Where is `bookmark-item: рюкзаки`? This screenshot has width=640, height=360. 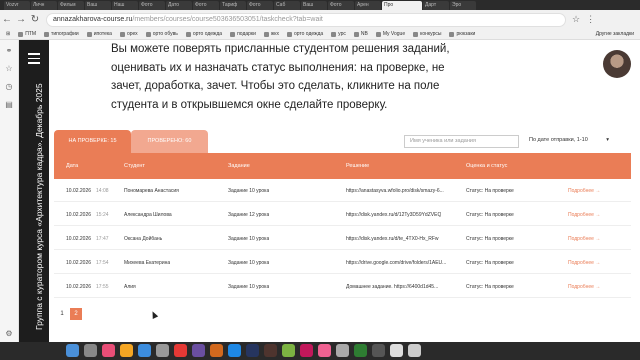 bookmark-item: рюкзаки is located at coordinates (462, 34).